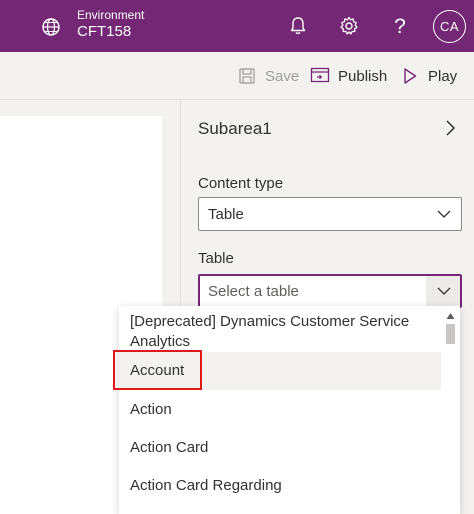 The width and height of the screenshot is (474, 514). I want to click on user-avatar: CA, so click(449, 26).